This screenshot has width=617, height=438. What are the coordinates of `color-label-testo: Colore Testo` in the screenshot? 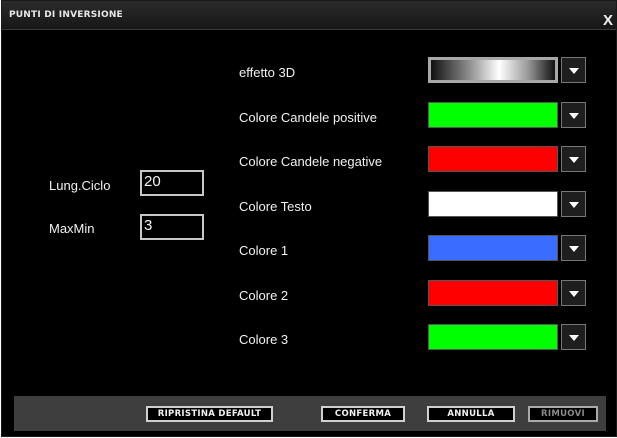 It's located at (275, 206).